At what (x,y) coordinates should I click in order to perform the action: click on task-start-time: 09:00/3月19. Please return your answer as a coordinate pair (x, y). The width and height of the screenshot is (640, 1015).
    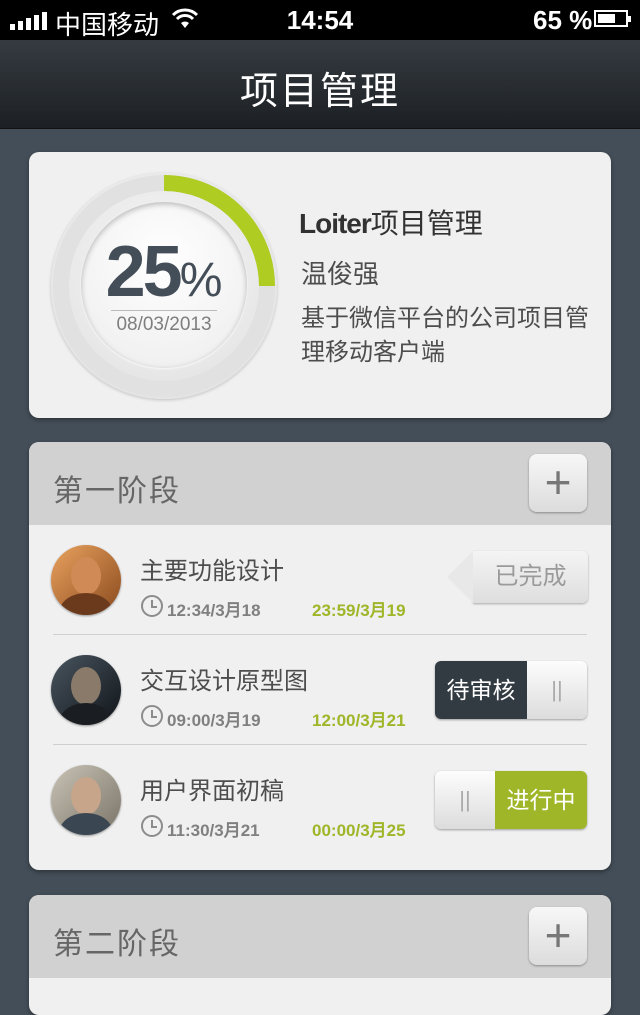
    Looking at the image, I should click on (214, 720).